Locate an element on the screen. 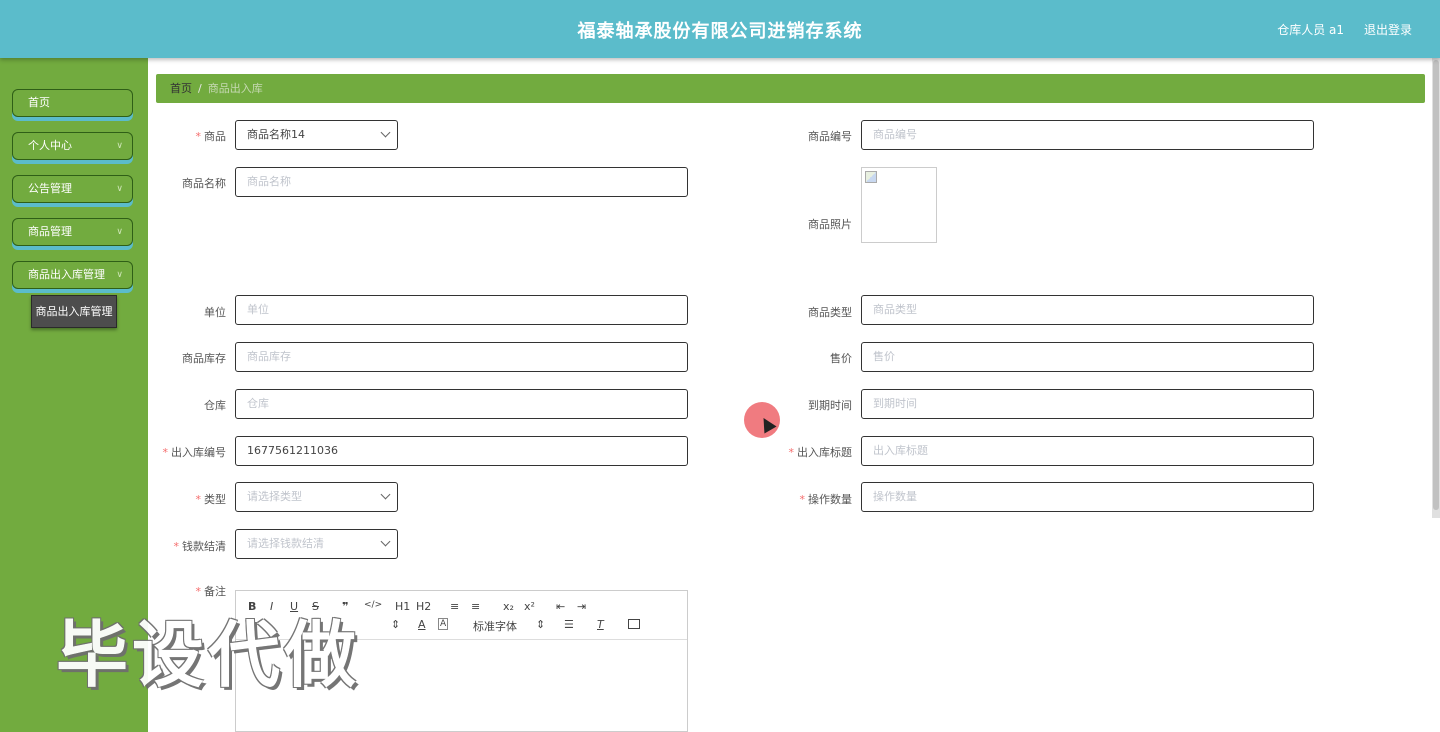 This screenshot has width=1440, height=732. sidebar-item-label: 商品出入库管理 is located at coordinates (66, 274).